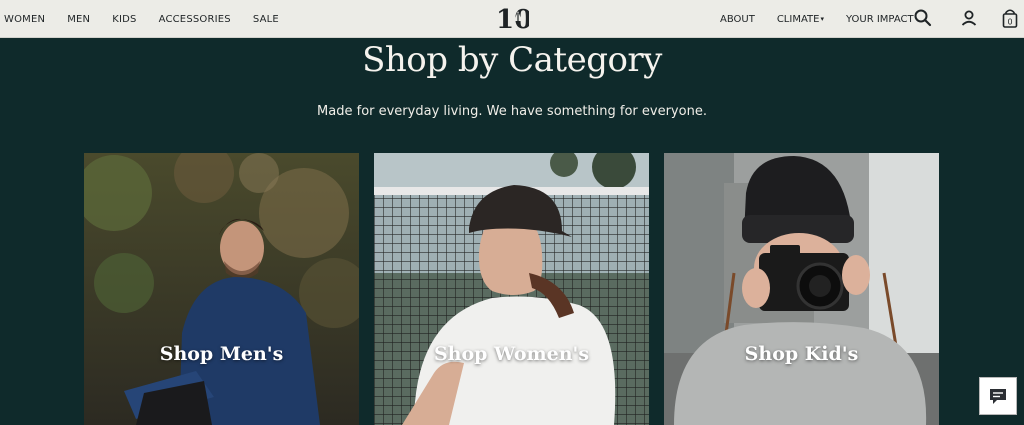 This screenshot has width=1024, height=425. I want to click on chat-icon, so click(998, 396).